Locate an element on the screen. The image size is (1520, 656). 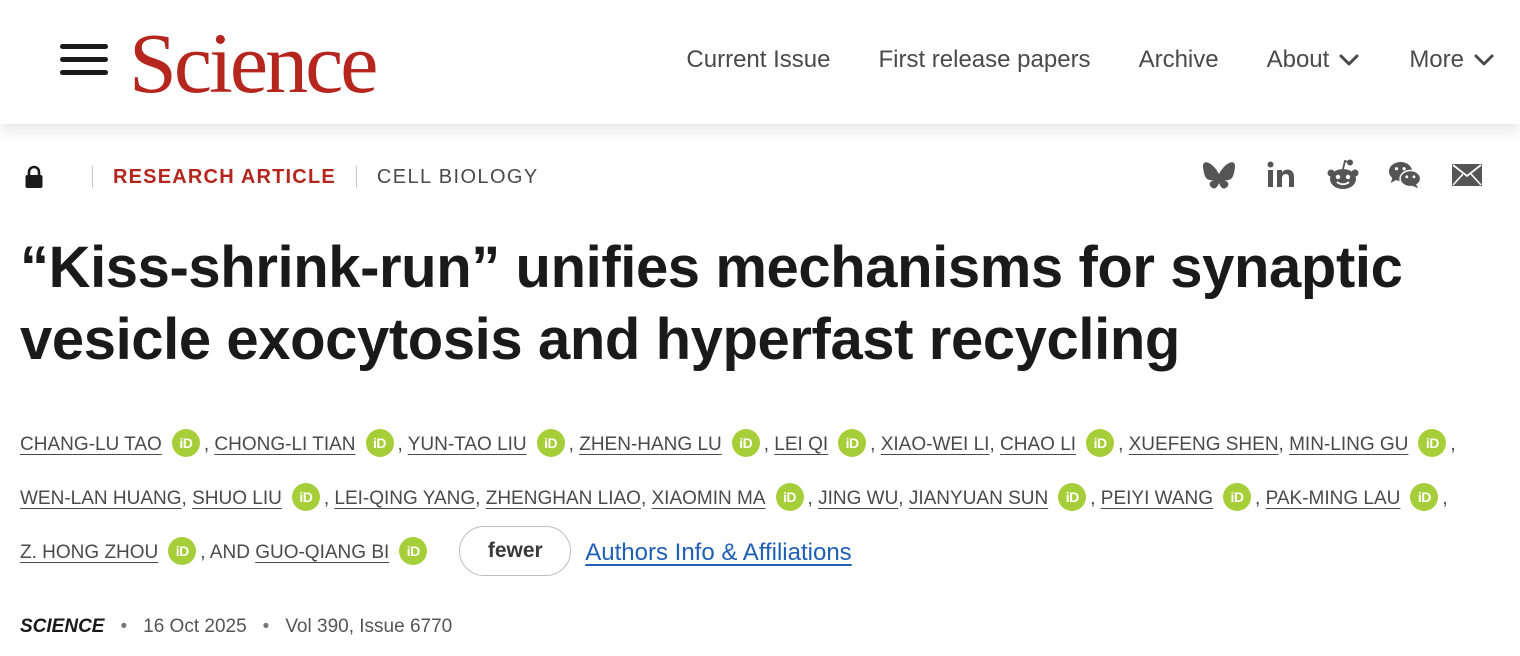
author-link: YUN-TAO LIU is located at coordinates (467, 444).